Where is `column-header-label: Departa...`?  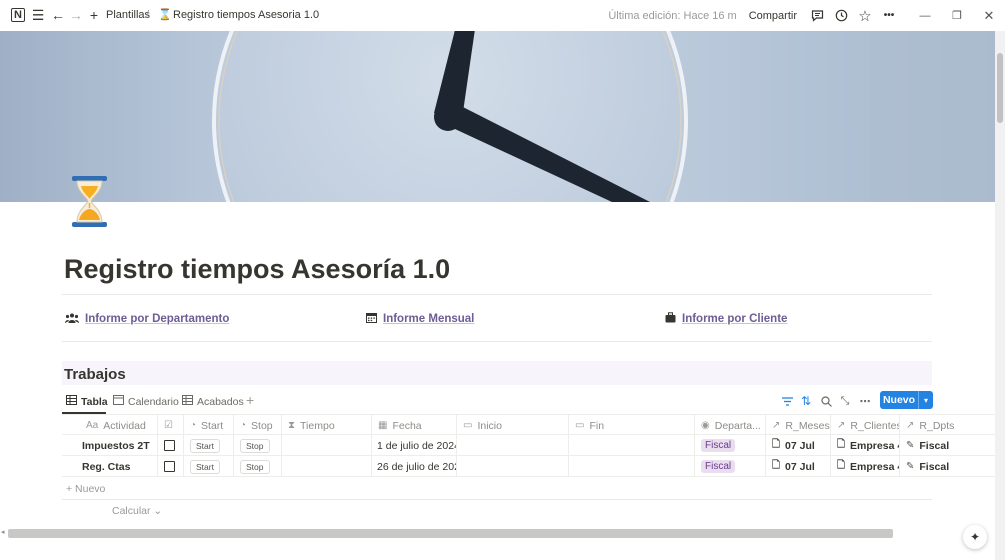 column-header-label: Departa... is located at coordinates (737, 425).